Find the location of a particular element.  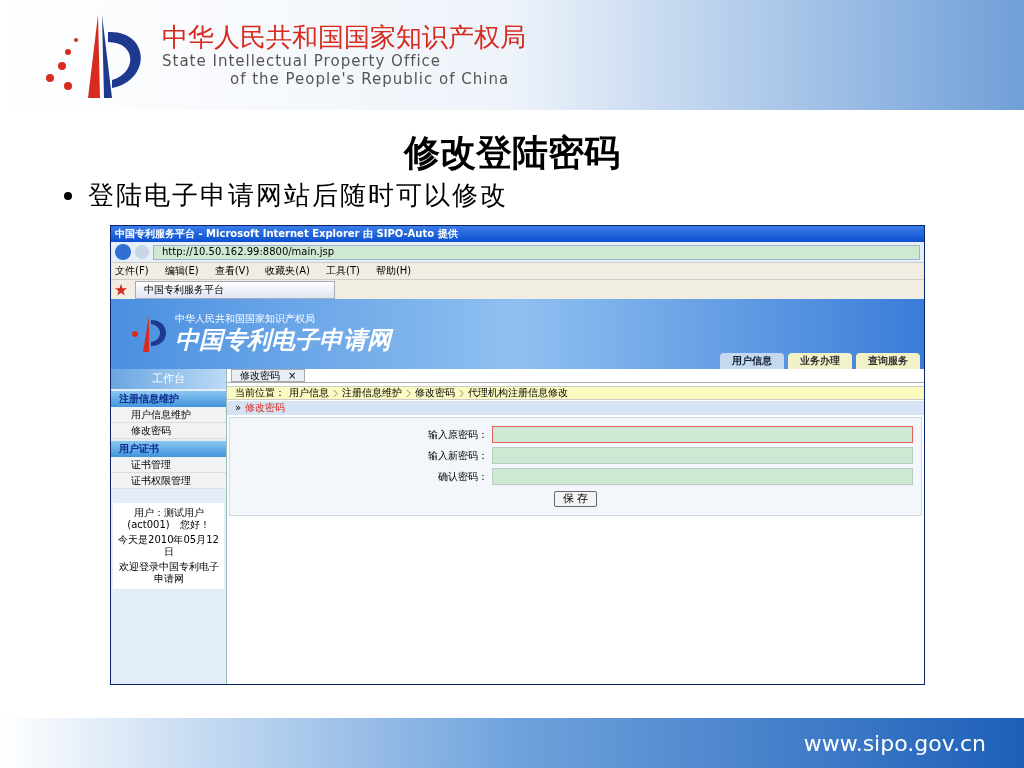

breadcrumb-label: 当前位置： is located at coordinates (260, 393).